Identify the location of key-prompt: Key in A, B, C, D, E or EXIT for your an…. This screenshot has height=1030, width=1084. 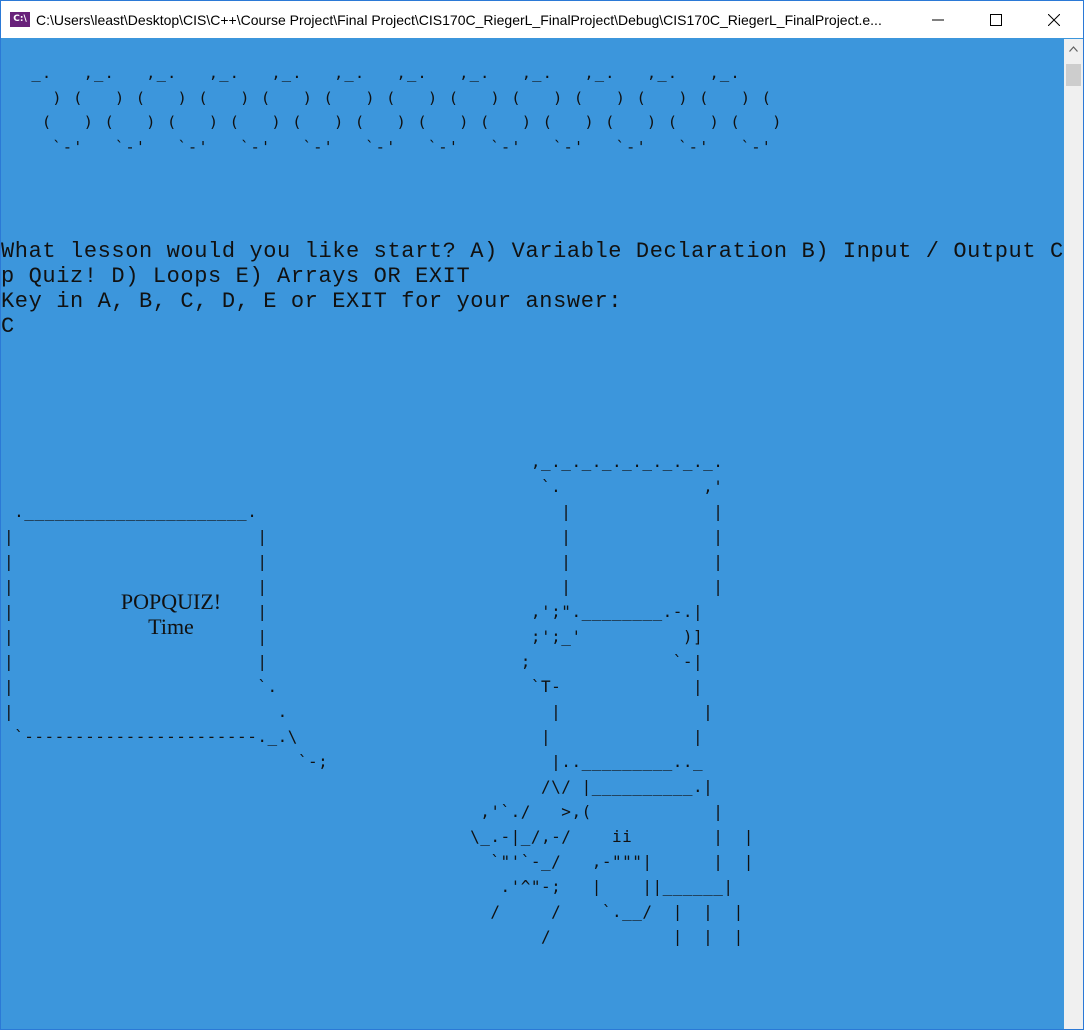
(312, 301).